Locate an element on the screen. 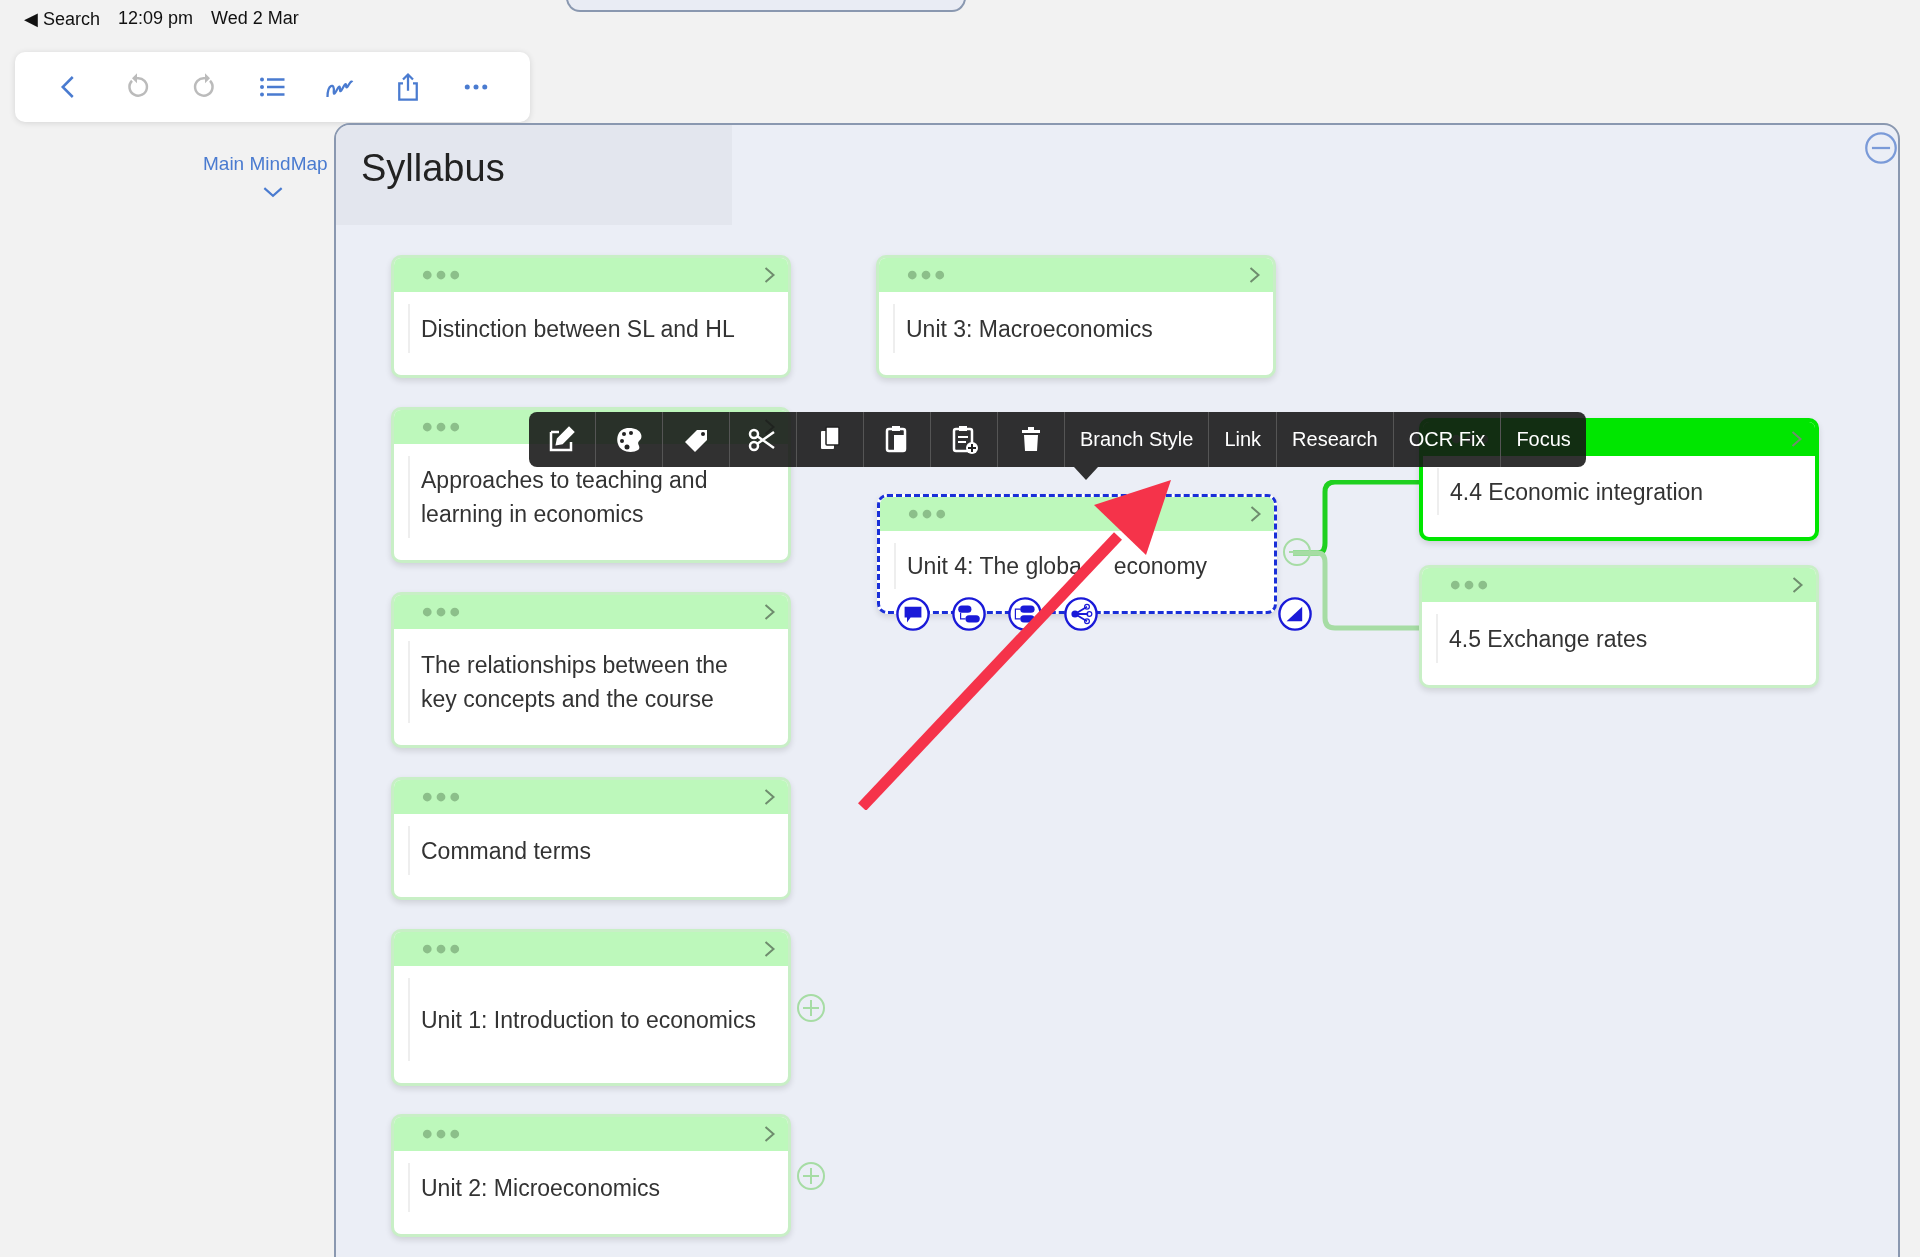 The image size is (1920, 1257). menu-item: Research is located at coordinates (1335, 439).